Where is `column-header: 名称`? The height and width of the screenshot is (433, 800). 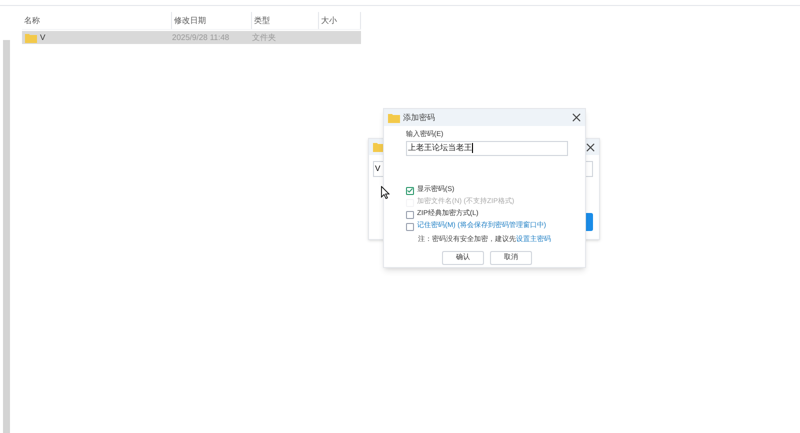 column-header: 名称 is located at coordinates (97, 20).